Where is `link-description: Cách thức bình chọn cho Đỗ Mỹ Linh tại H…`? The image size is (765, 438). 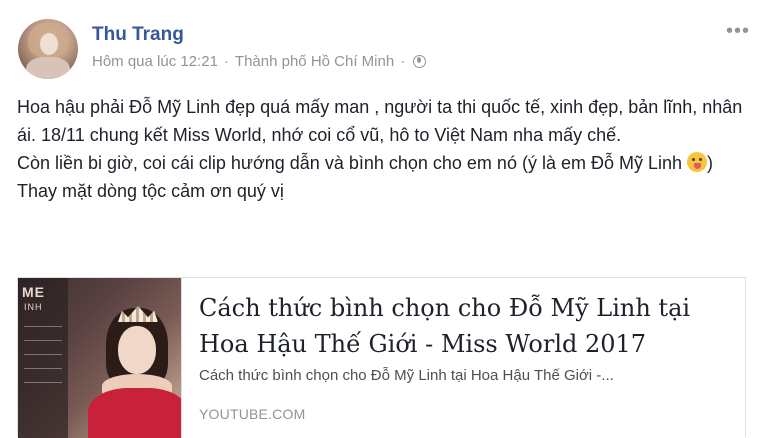
link-description: Cách thức bình chọn cho Đỗ Mỹ Linh tại H… is located at coordinates (406, 375).